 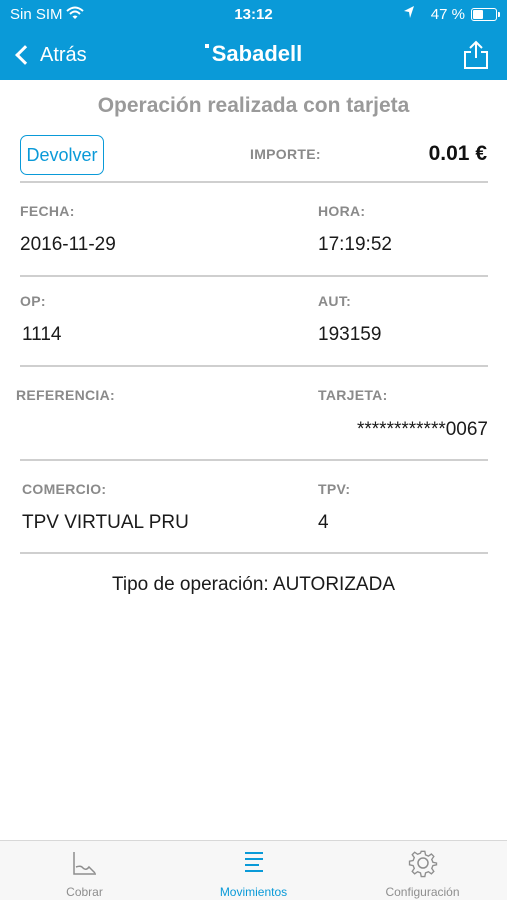 I want to click on referencia-label: REFERENCIA:, so click(x=65, y=395).